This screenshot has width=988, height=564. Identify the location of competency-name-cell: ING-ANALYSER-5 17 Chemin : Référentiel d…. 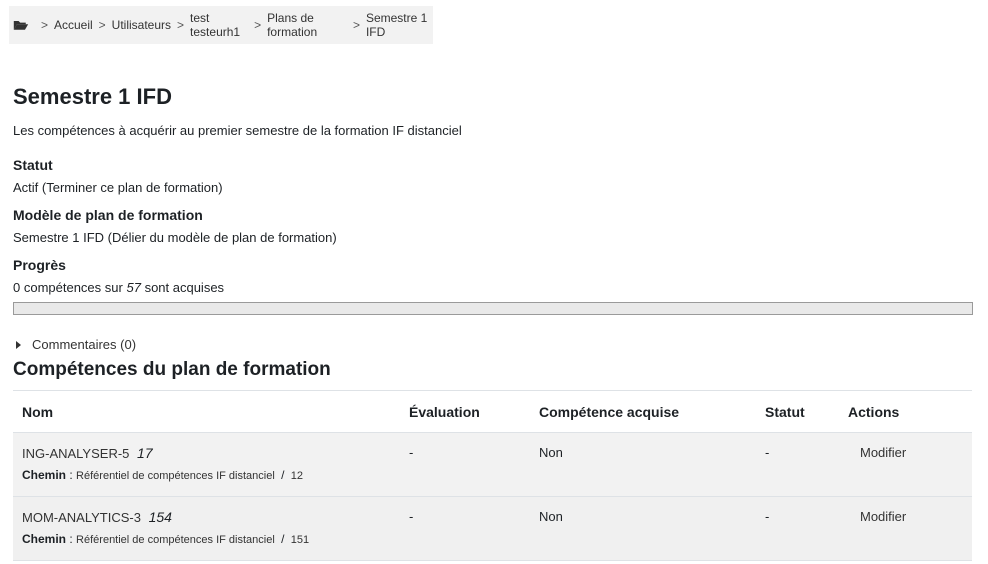
(206, 464).